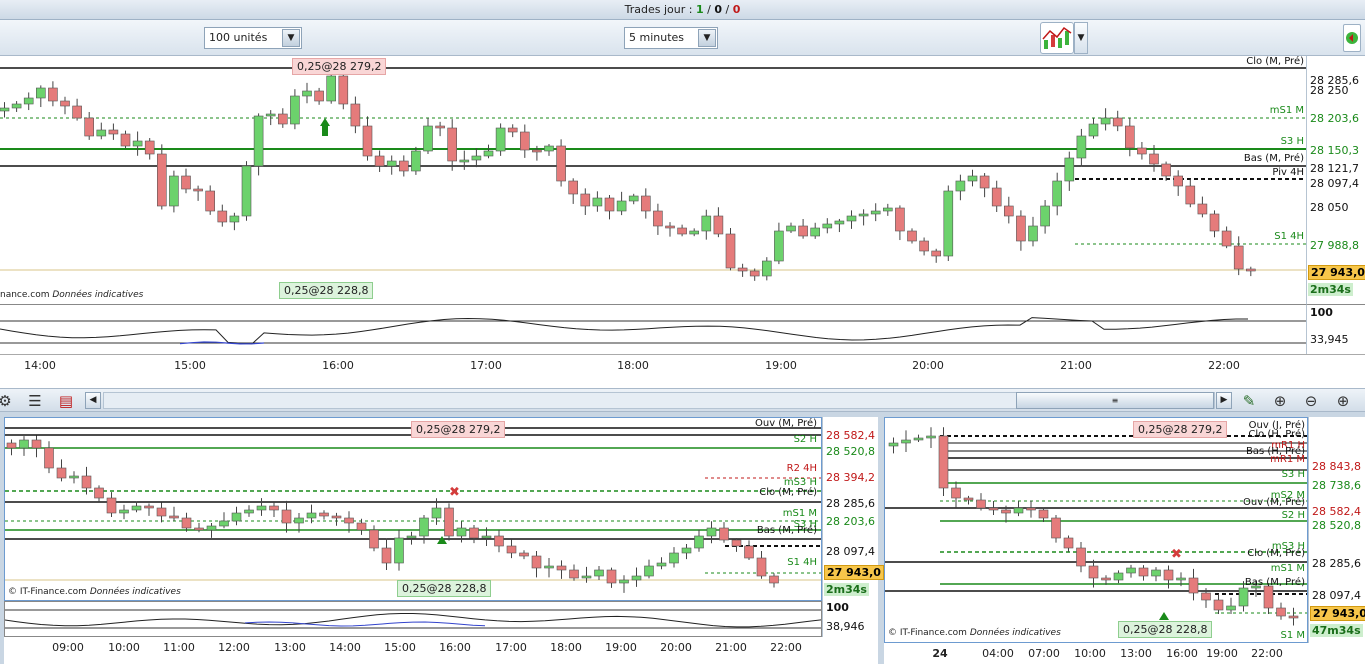 The width and height of the screenshot is (1365, 664). I want to click on quantity-value: 100 unités, so click(238, 37).